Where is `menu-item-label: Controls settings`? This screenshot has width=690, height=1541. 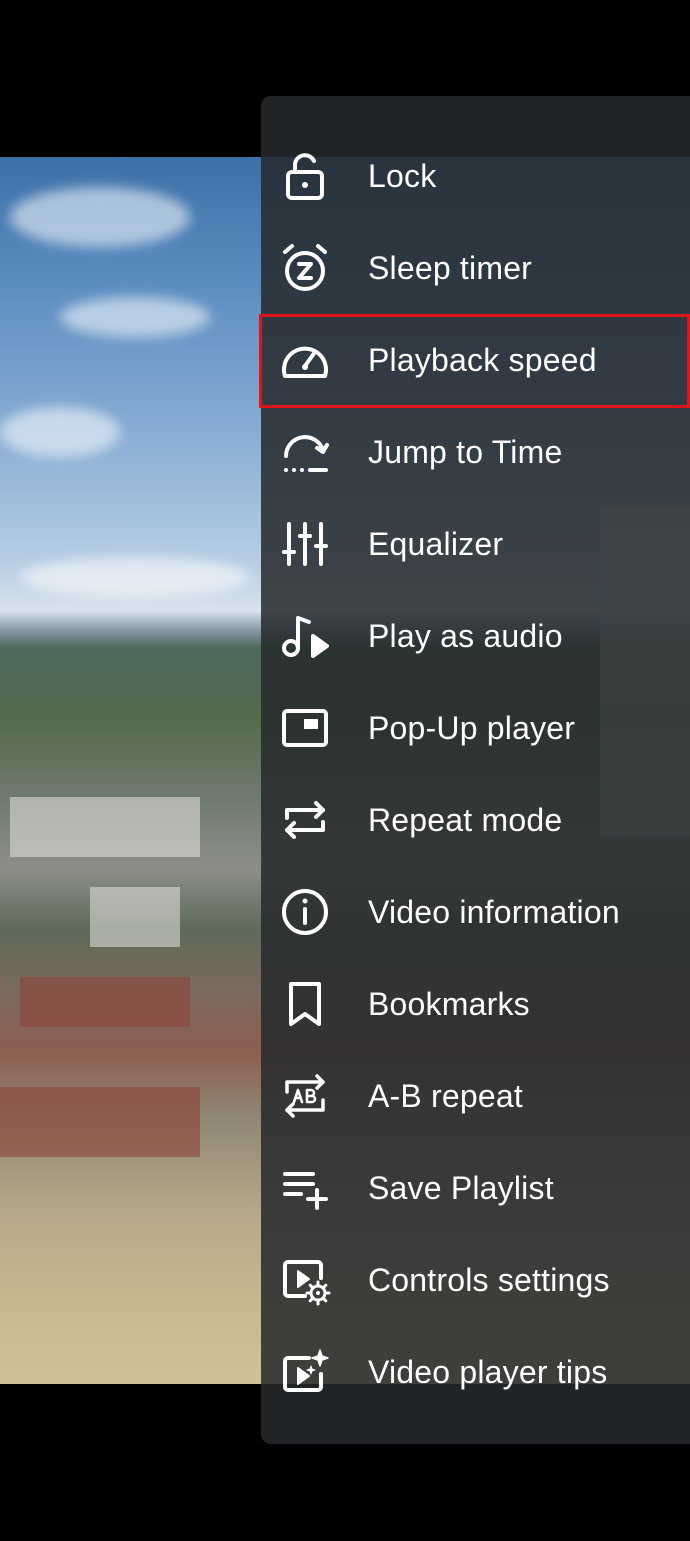
menu-item-label: Controls settings is located at coordinates (489, 1279).